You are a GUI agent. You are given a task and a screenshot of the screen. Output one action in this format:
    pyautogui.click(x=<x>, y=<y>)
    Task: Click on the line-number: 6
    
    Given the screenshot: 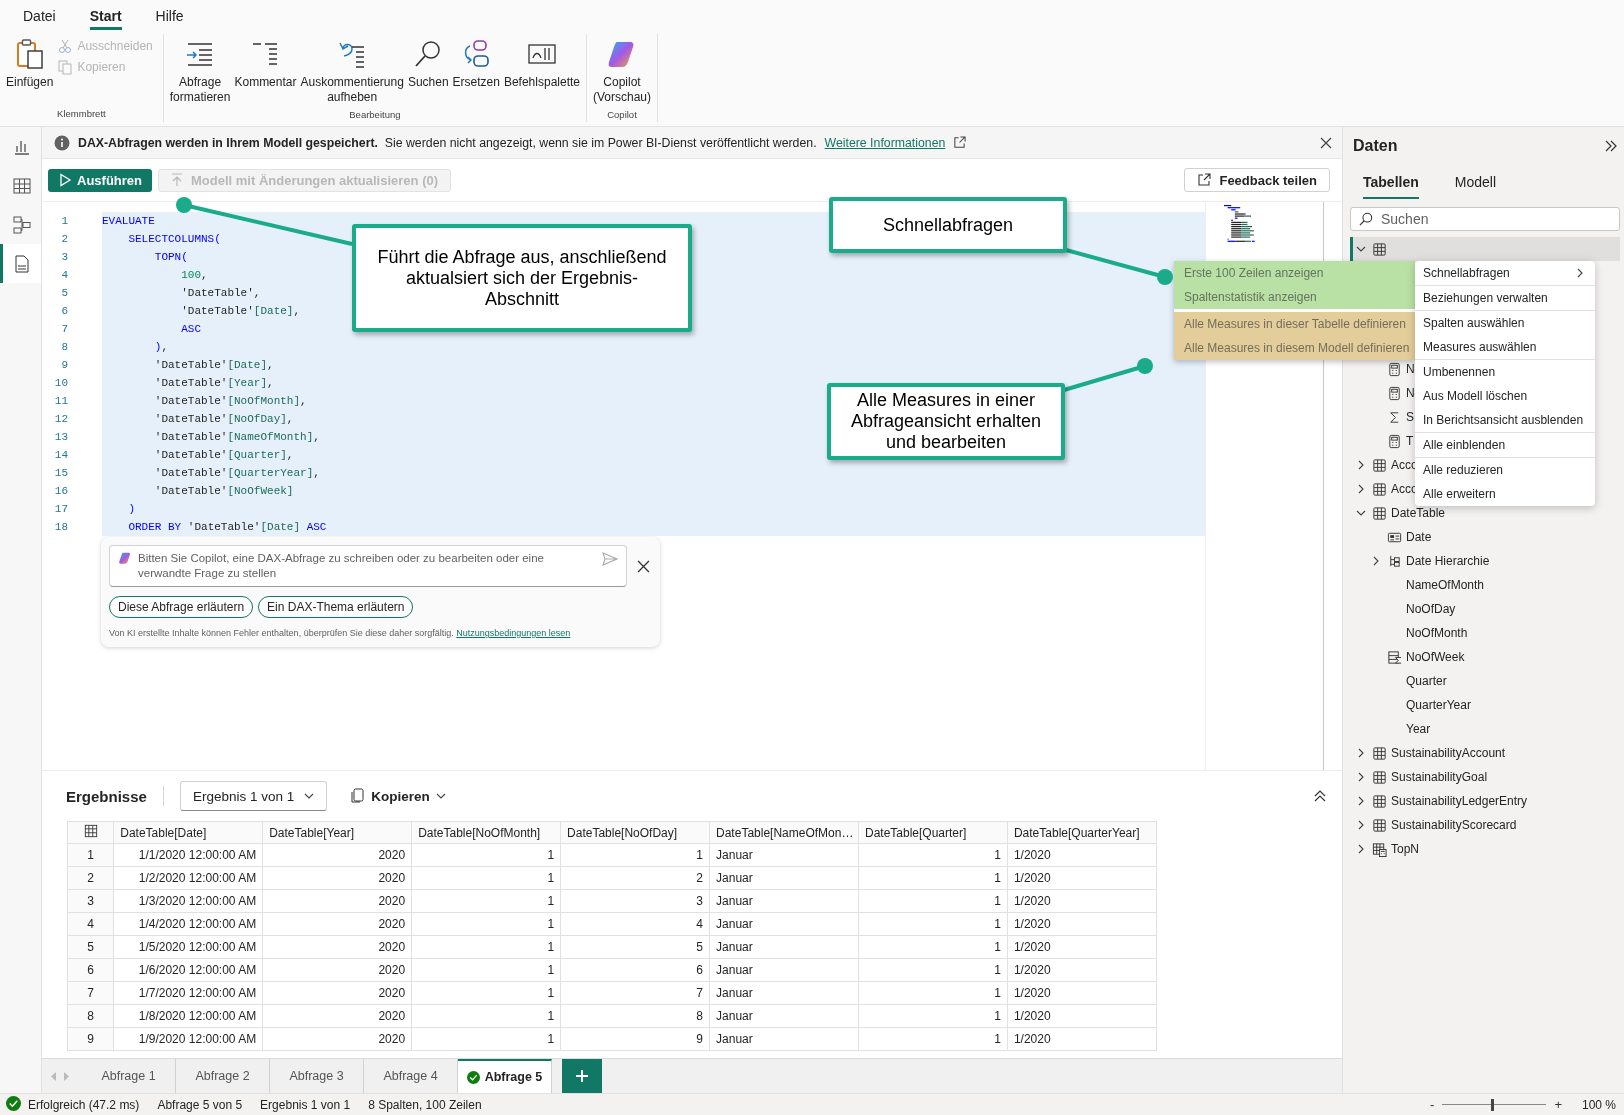 What is the action you would take?
    pyautogui.click(x=64, y=311)
    